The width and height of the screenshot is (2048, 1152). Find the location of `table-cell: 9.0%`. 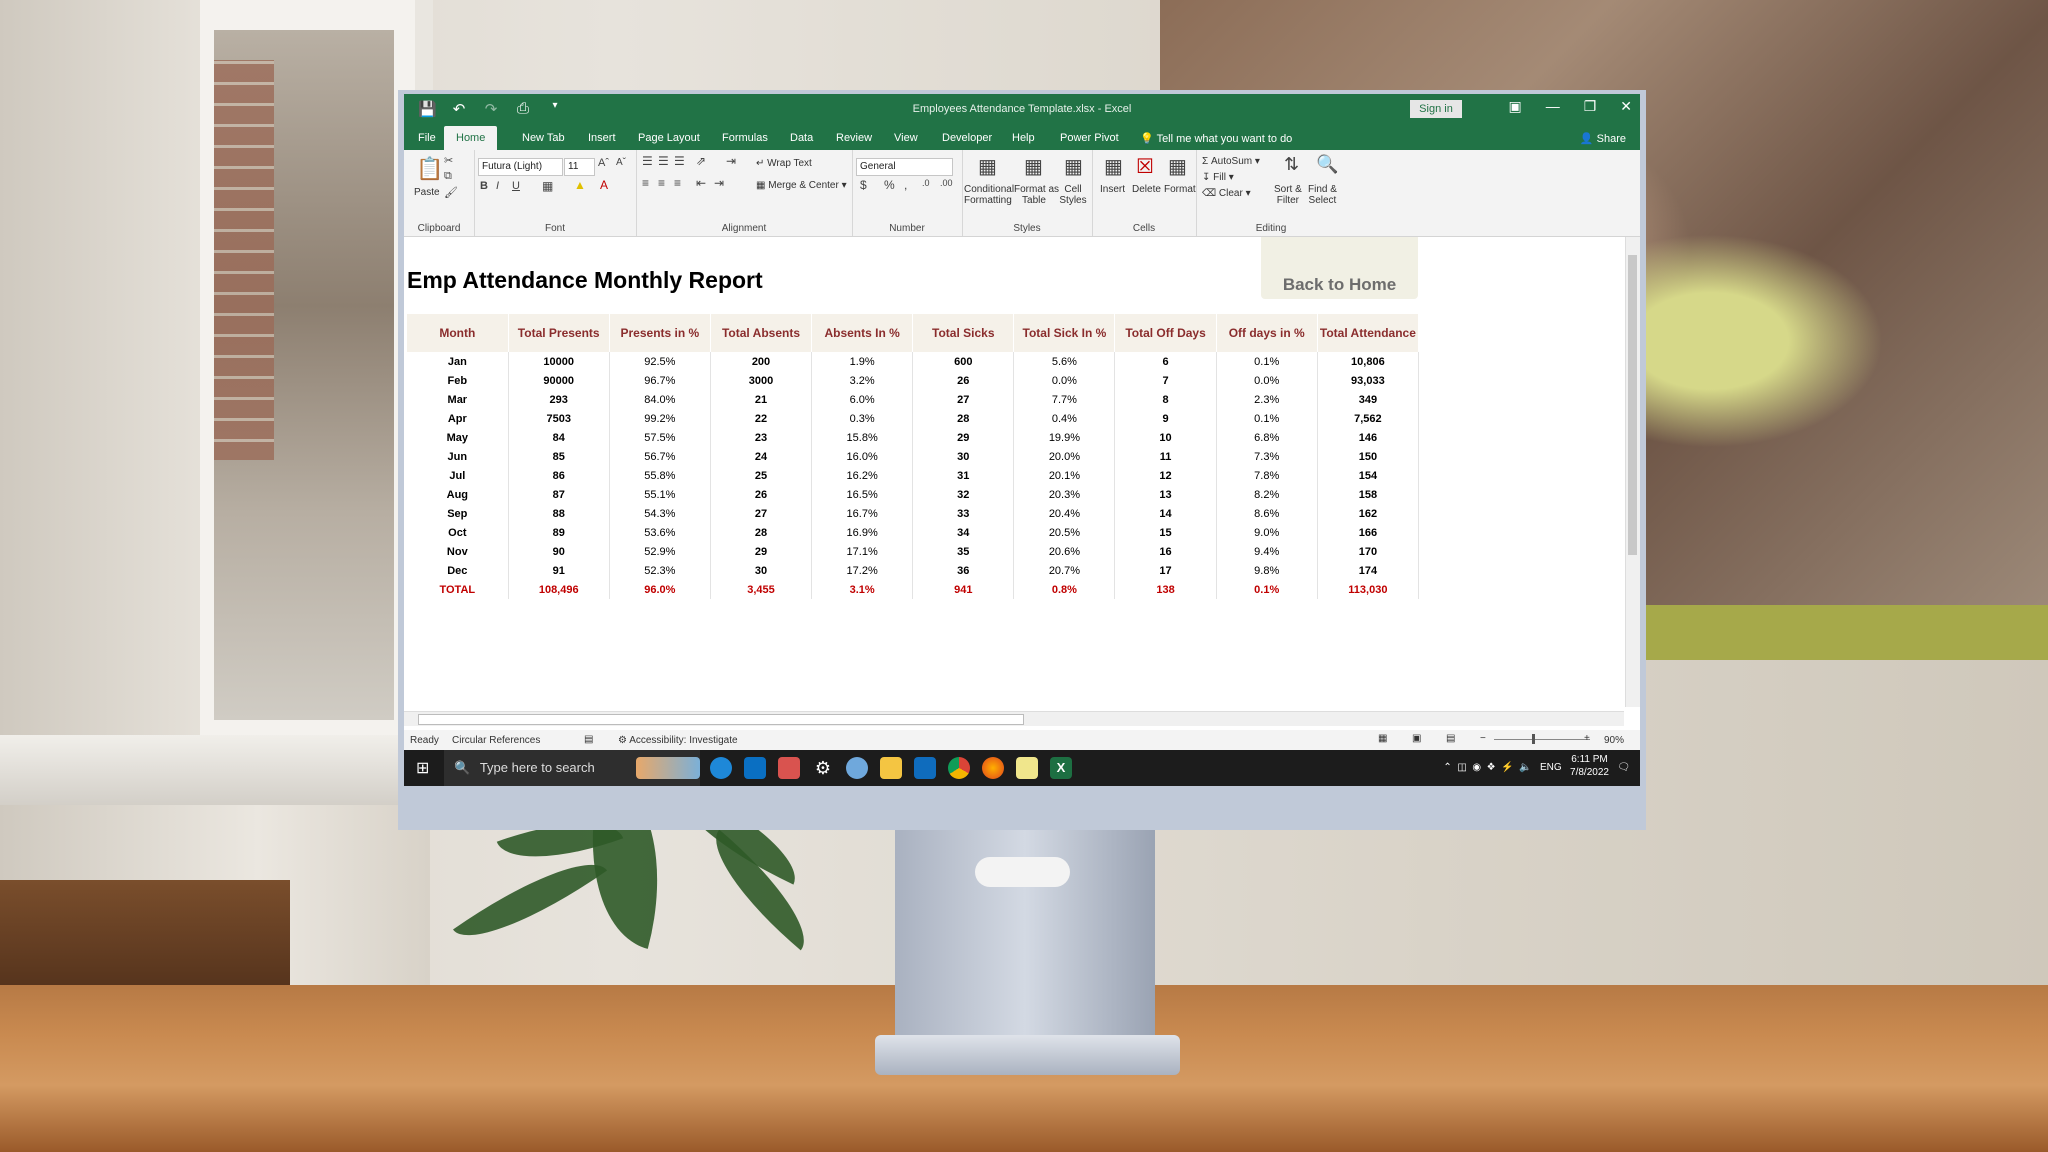

table-cell: 9.0% is located at coordinates (1267, 532).